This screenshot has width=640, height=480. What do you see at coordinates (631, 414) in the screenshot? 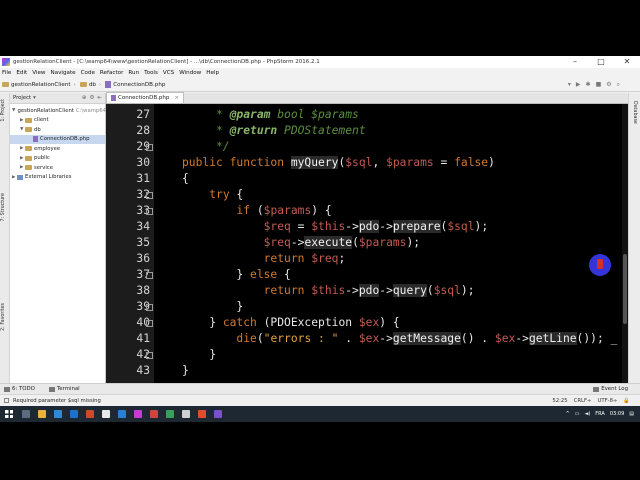
I see `notifications-icon: ▤` at bounding box center [631, 414].